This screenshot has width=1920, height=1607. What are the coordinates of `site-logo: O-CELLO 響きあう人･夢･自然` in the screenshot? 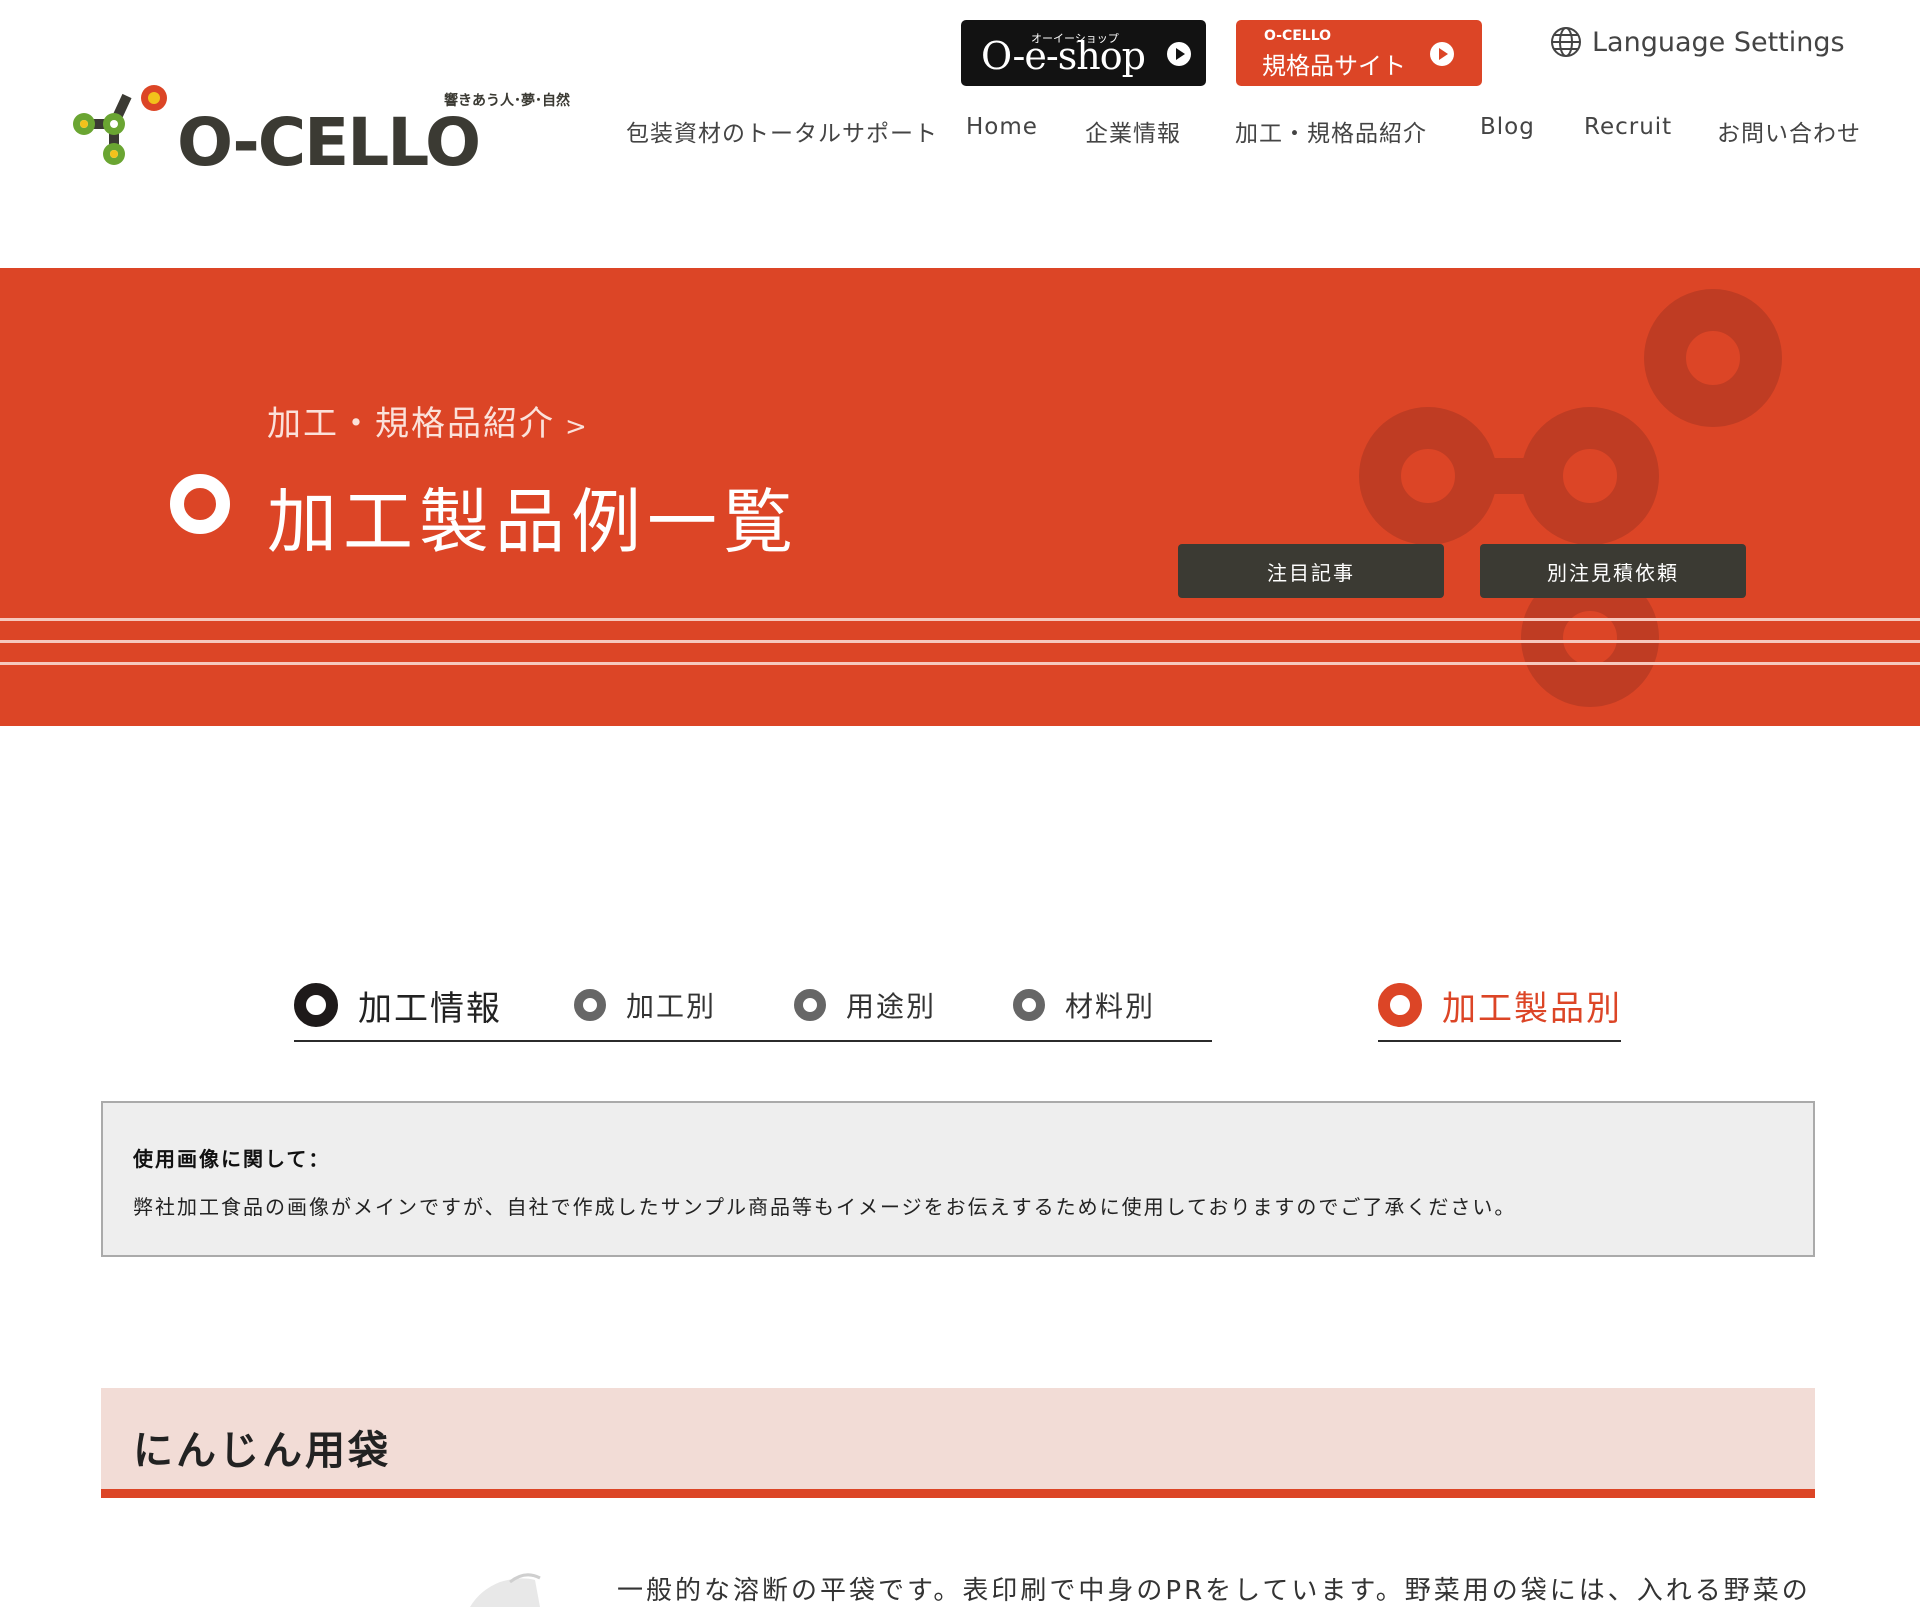 It's located at (322, 134).